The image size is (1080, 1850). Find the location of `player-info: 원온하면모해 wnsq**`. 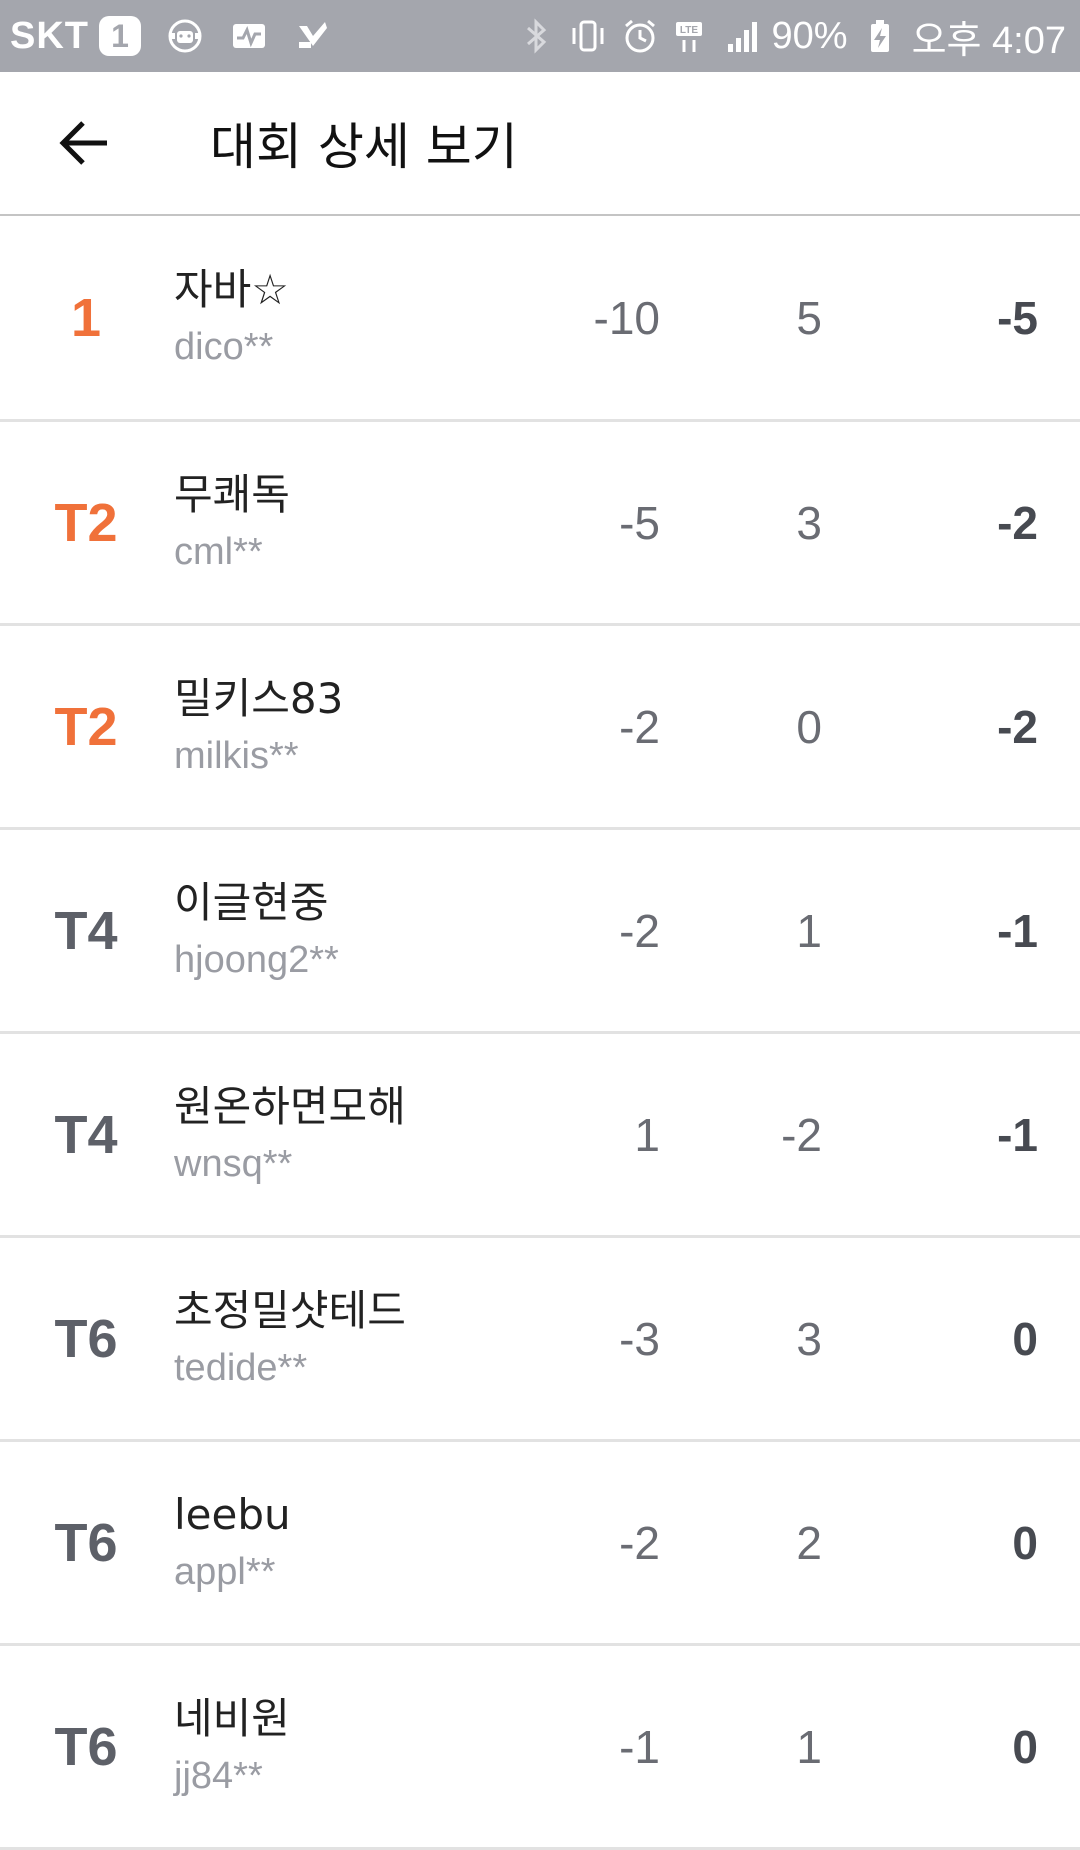

player-info: 원온하면모해 wnsq** is located at coordinates (290, 1134).